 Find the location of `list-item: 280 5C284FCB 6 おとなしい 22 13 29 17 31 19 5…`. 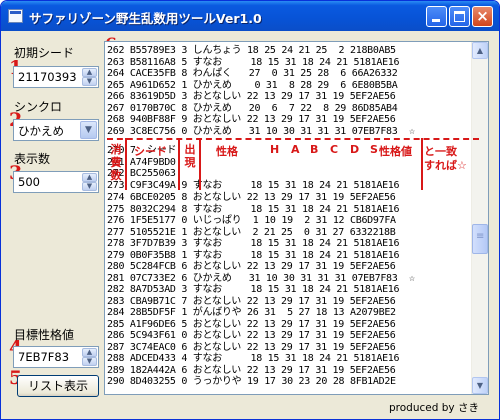

list-item: 280 5C284FCB 6 おとなしい 22 13 29 17 31 19 5… is located at coordinates (290, 267).